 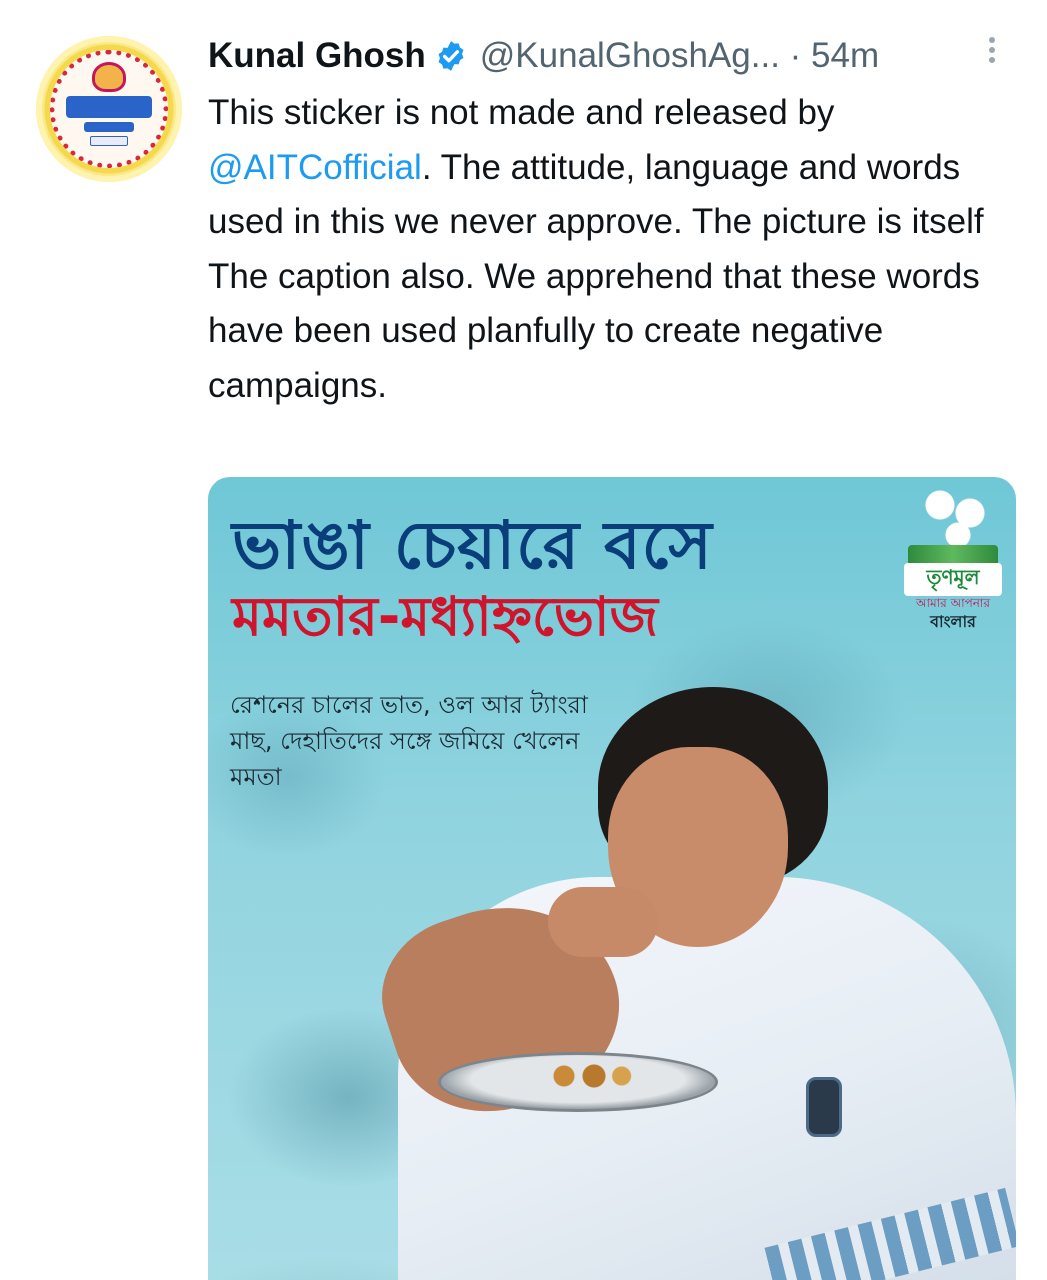 I want to click on media-headline-2: মমতার-মধ্যাহ্নভোজ, so click(x=445, y=616).